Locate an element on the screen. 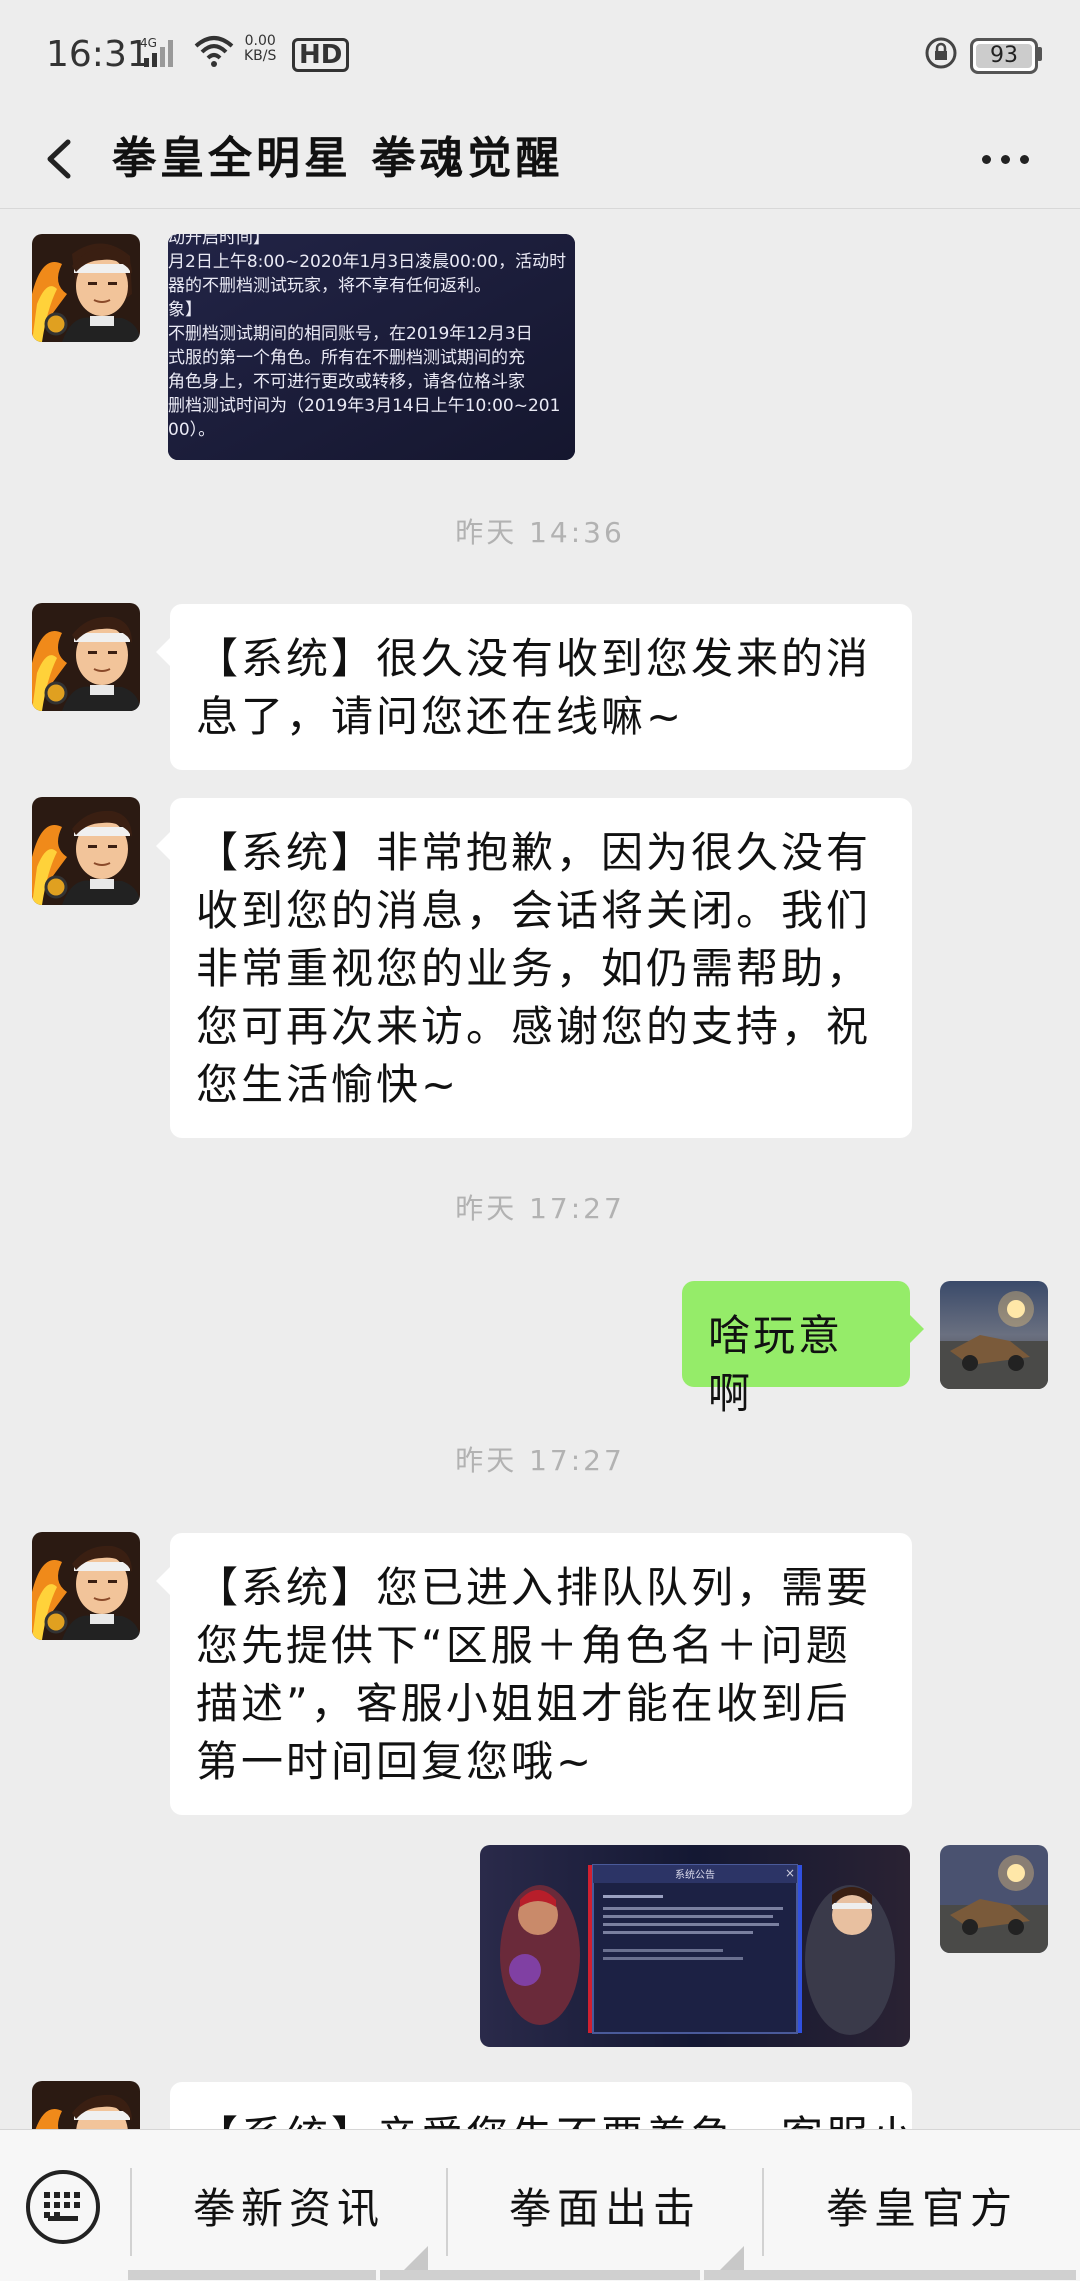  message-bubble: 【系统】很久没有收到您发来的消息了，请问您还在线嘛~ is located at coordinates (534, 687).